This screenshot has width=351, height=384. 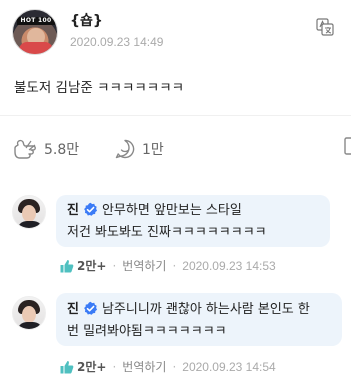 I want to click on comment-bubble: 진 안무하면 앞만보는 스타일 저건 봐도봐도 진짜ㅋㅋㅋㅋㅋㅋㅋㅋ, so click(x=193, y=221).